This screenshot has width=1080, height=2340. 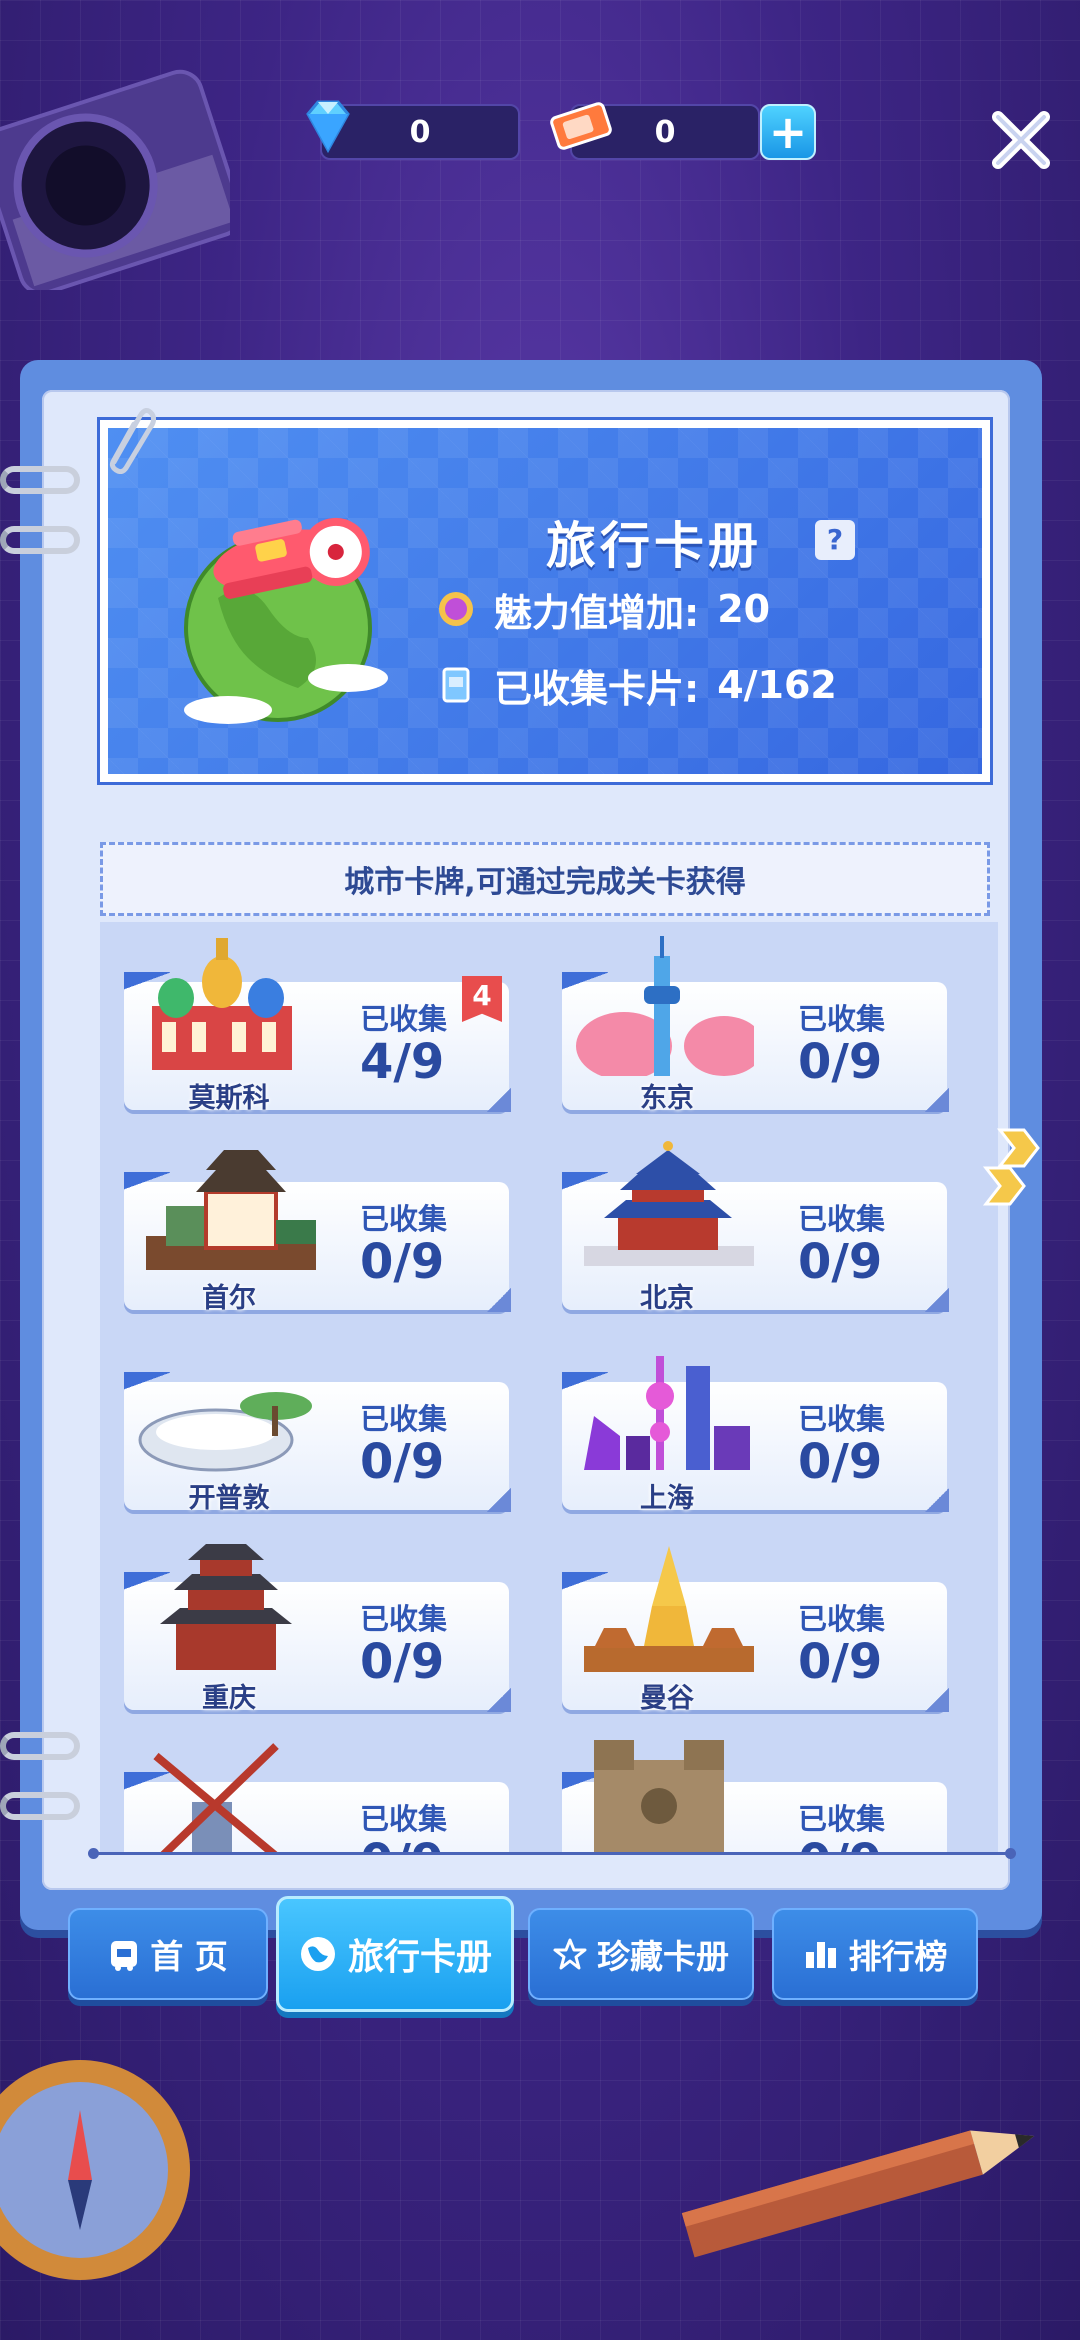 What do you see at coordinates (124, 1956) in the screenshot?
I see `home-icon` at bounding box center [124, 1956].